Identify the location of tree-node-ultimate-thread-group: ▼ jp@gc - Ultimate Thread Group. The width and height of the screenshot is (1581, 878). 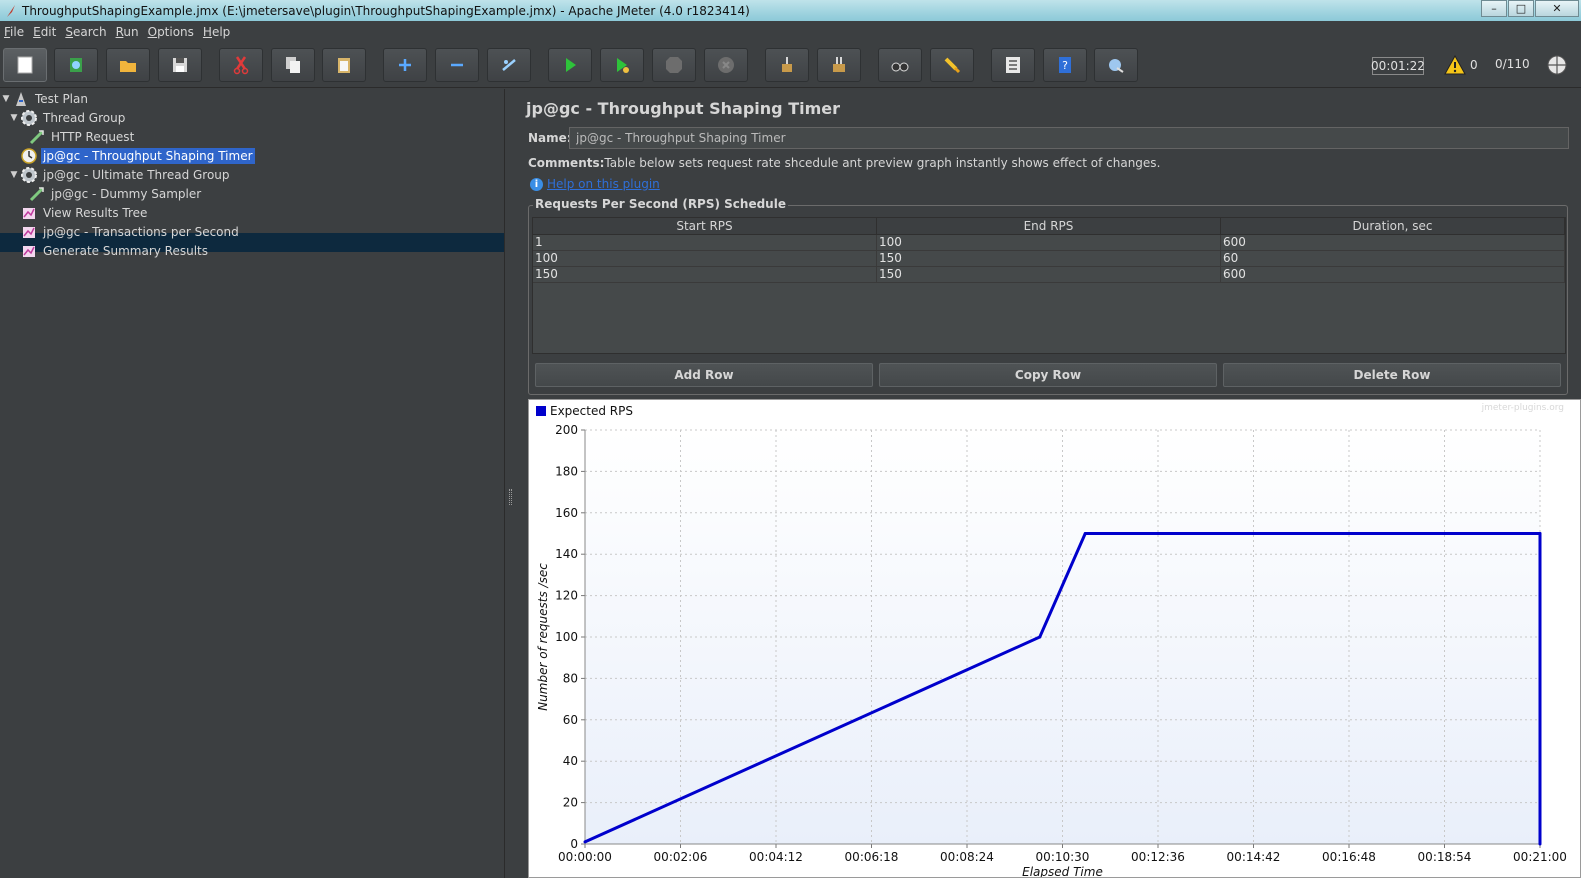
(120, 174).